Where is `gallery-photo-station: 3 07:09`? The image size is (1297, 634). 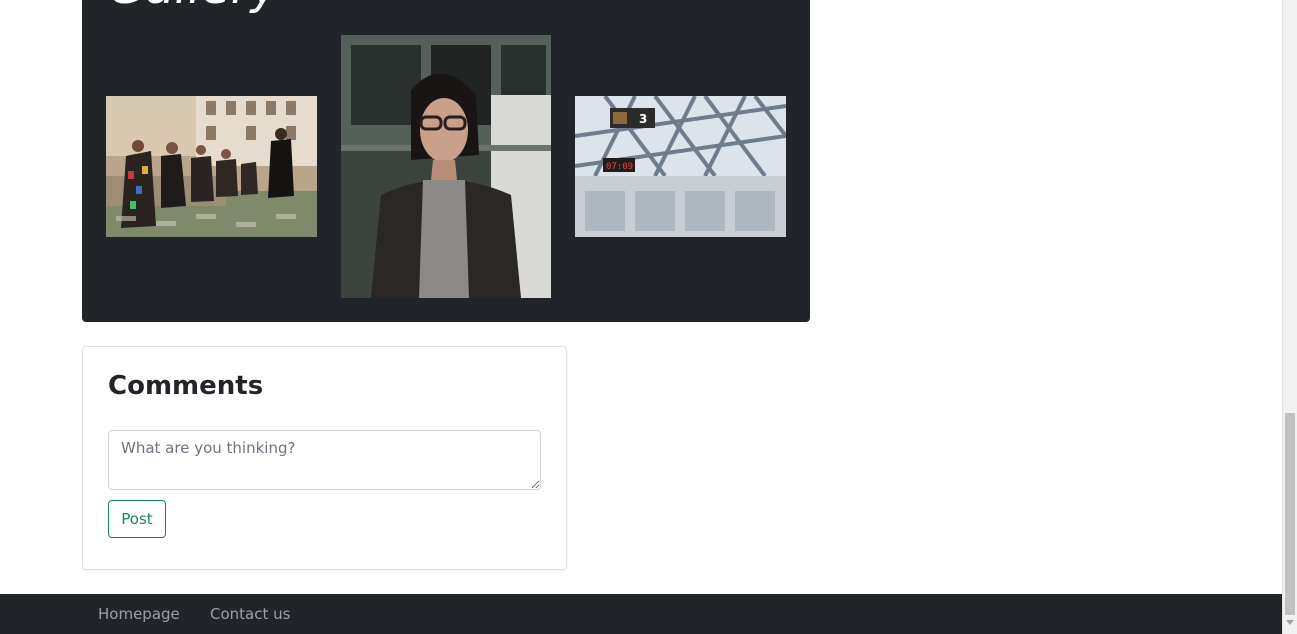 gallery-photo-station: 3 07:09 is located at coordinates (680, 166).